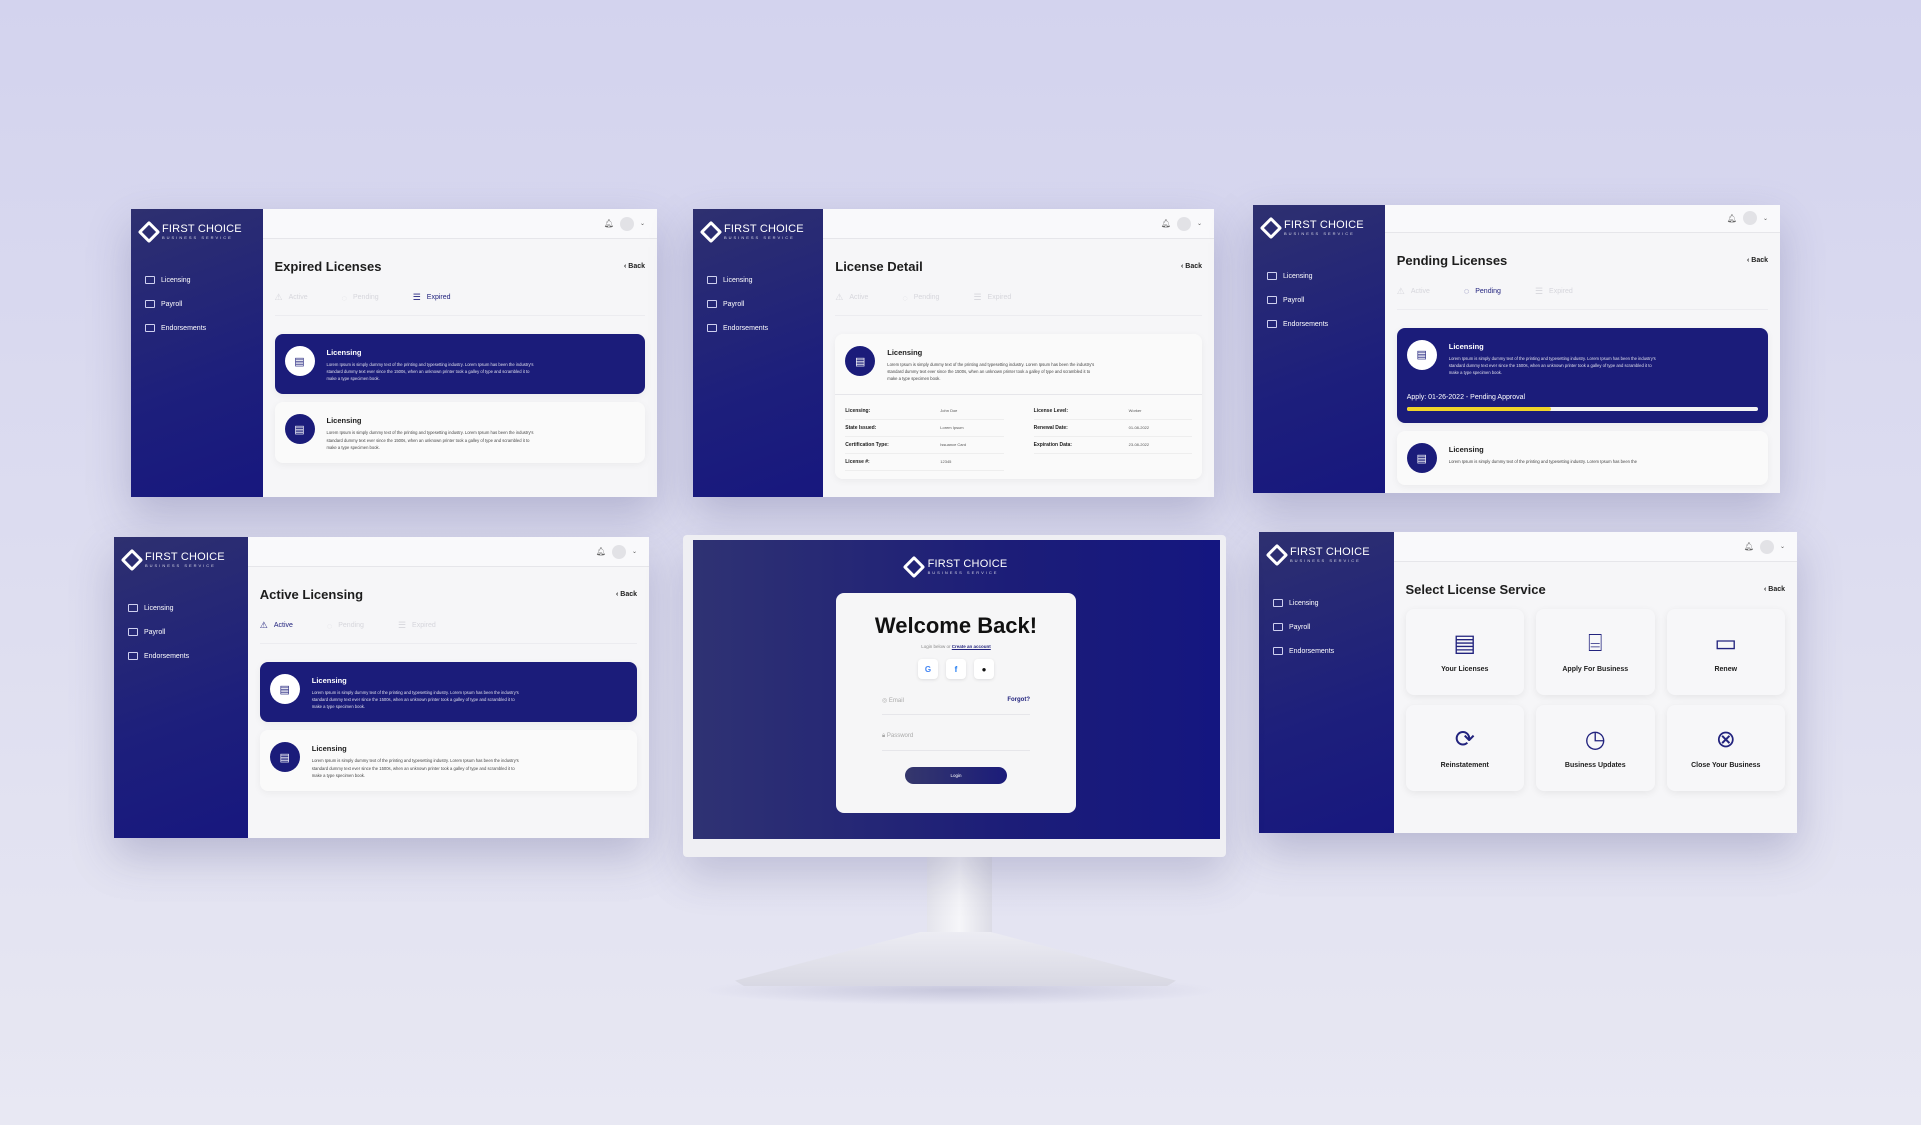 Image resolution: width=1921 pixels, height=1125 pixels. I want to click on diploma-icon: ▭, so click(1726, 643).